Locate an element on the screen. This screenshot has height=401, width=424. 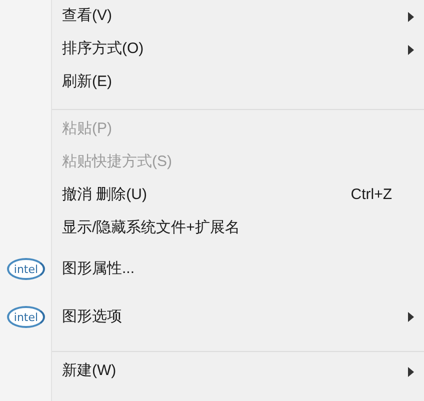
menu-item: 撤消 删除(U) Ctrl+Z is located at coordinates (212, 195).